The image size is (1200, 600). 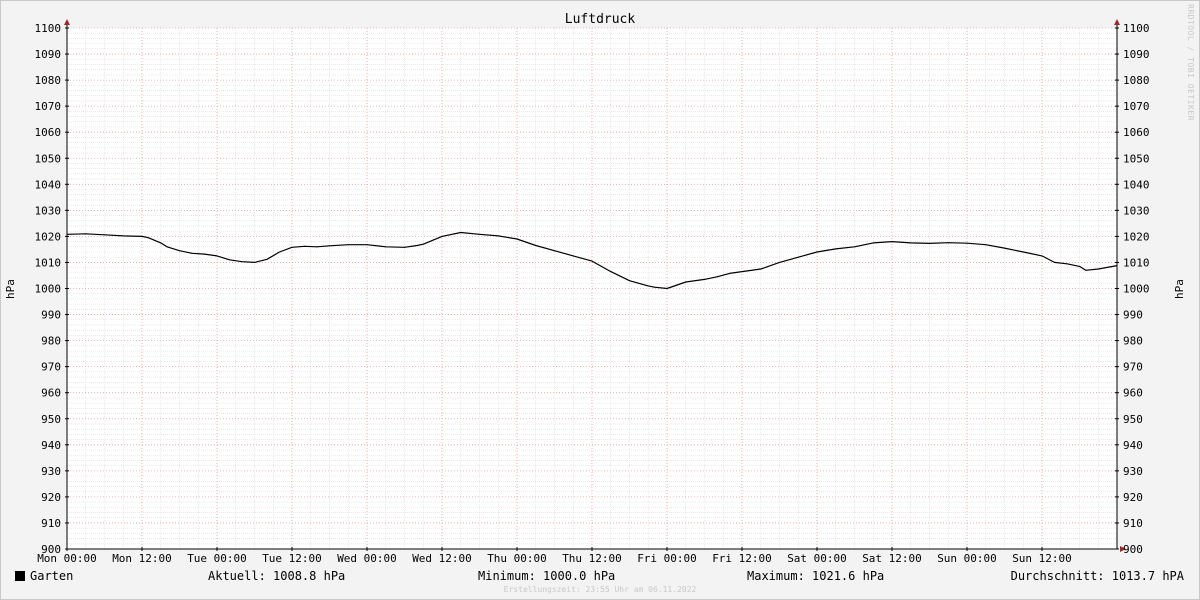 I want to click on chart-title: Luftdruck, so click(x=600, y=19).